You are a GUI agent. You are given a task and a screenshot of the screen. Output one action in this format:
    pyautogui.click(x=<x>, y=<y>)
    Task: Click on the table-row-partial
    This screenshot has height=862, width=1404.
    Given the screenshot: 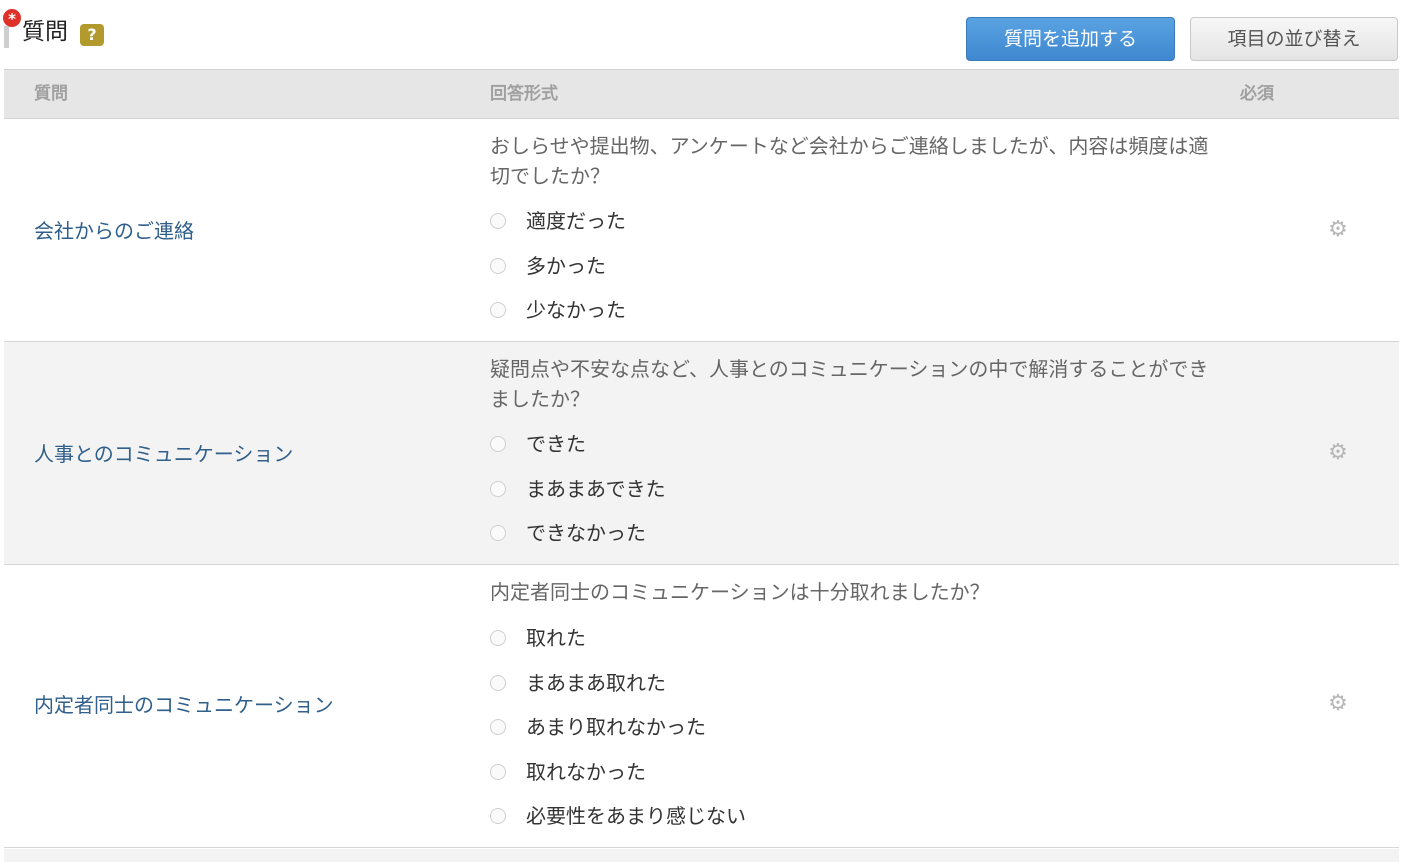 What is the action you would take?
    pyautogui.click(x=701, y=855)
    